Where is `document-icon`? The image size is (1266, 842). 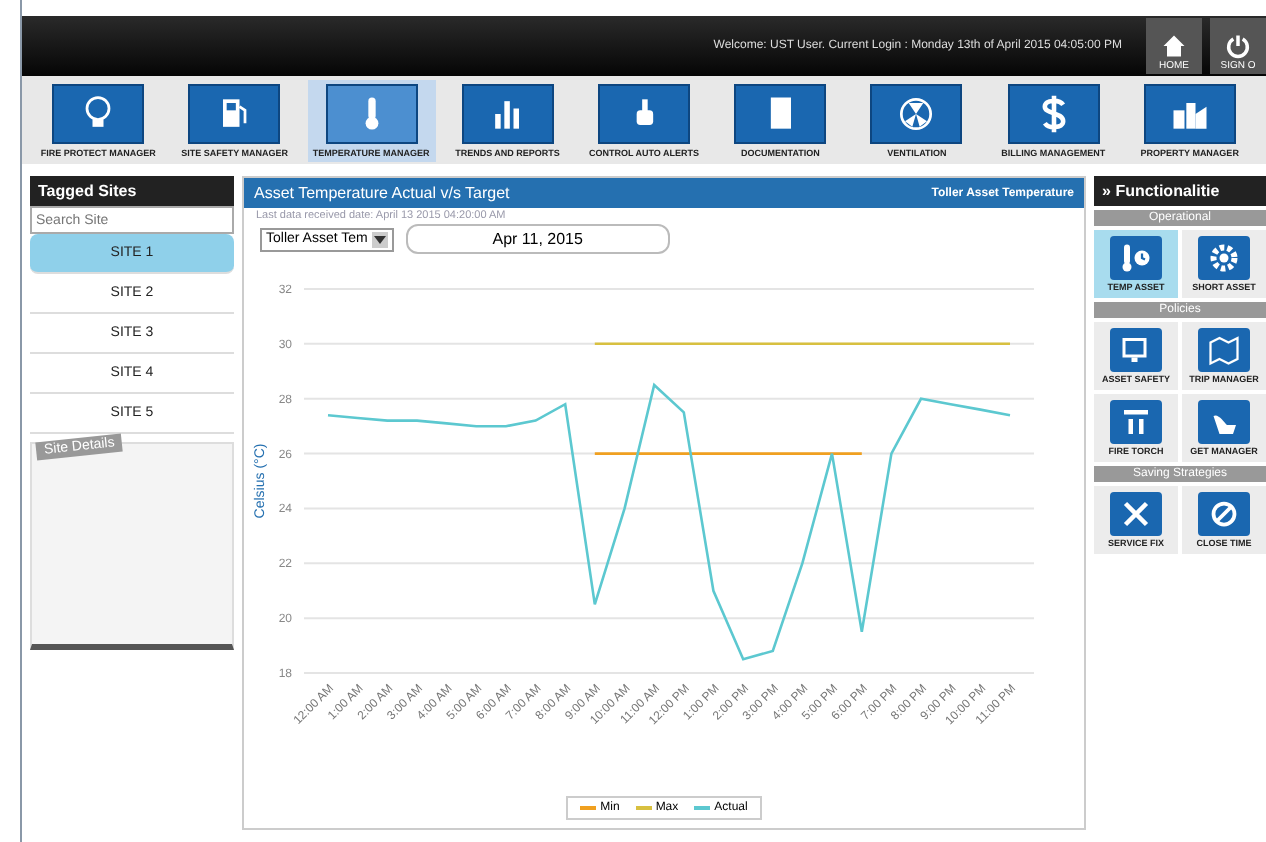 document-icon is located at coordinates (781, 112).